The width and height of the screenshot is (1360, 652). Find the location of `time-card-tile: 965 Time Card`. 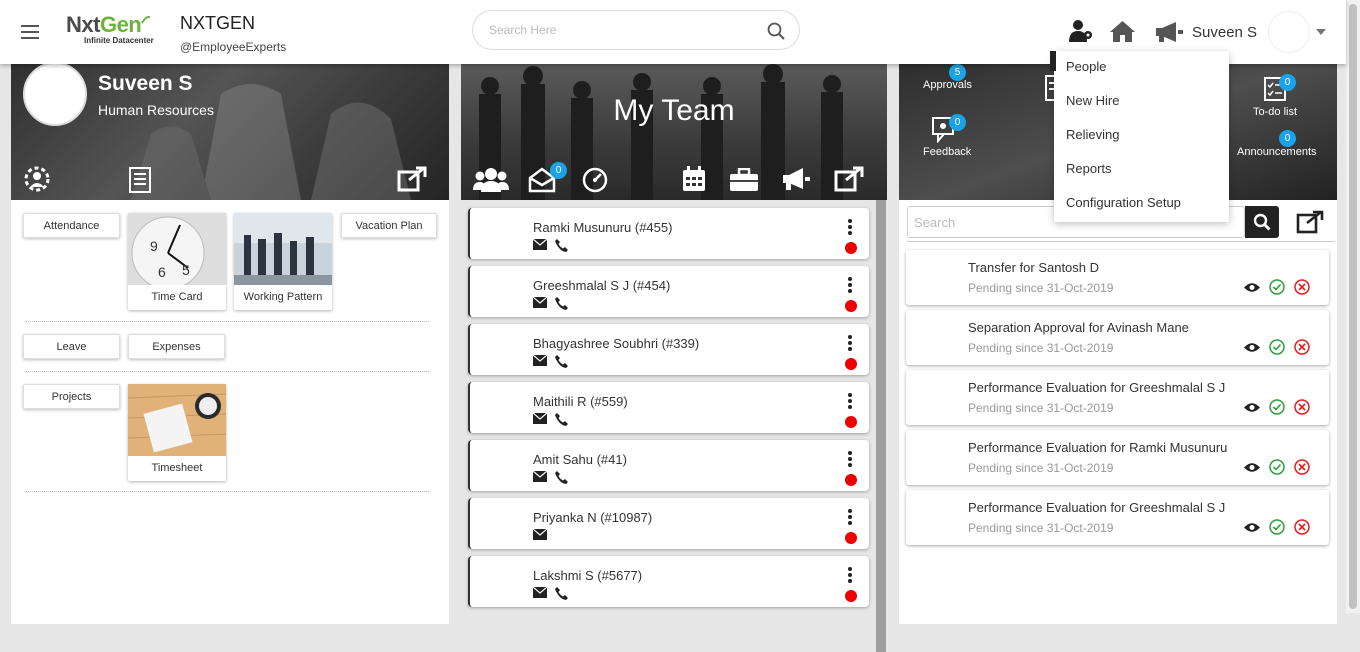

time-card-tile: 965 Time Card is located at coordinates (177, 261).